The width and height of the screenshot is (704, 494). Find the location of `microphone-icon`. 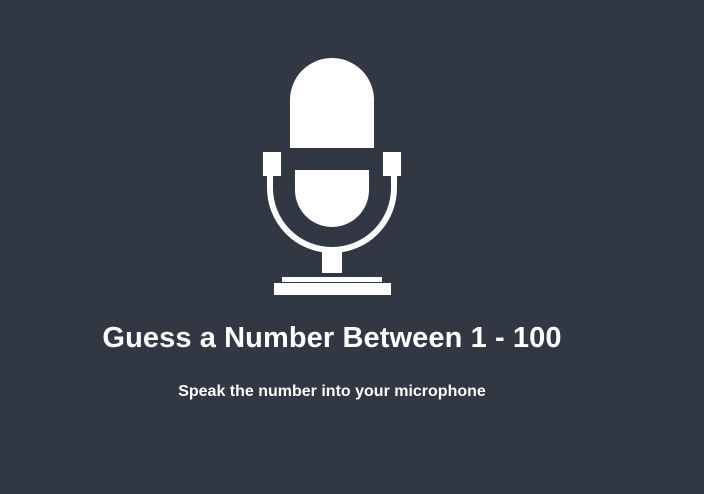

microphone-icon is located at coordinates (332, 177).